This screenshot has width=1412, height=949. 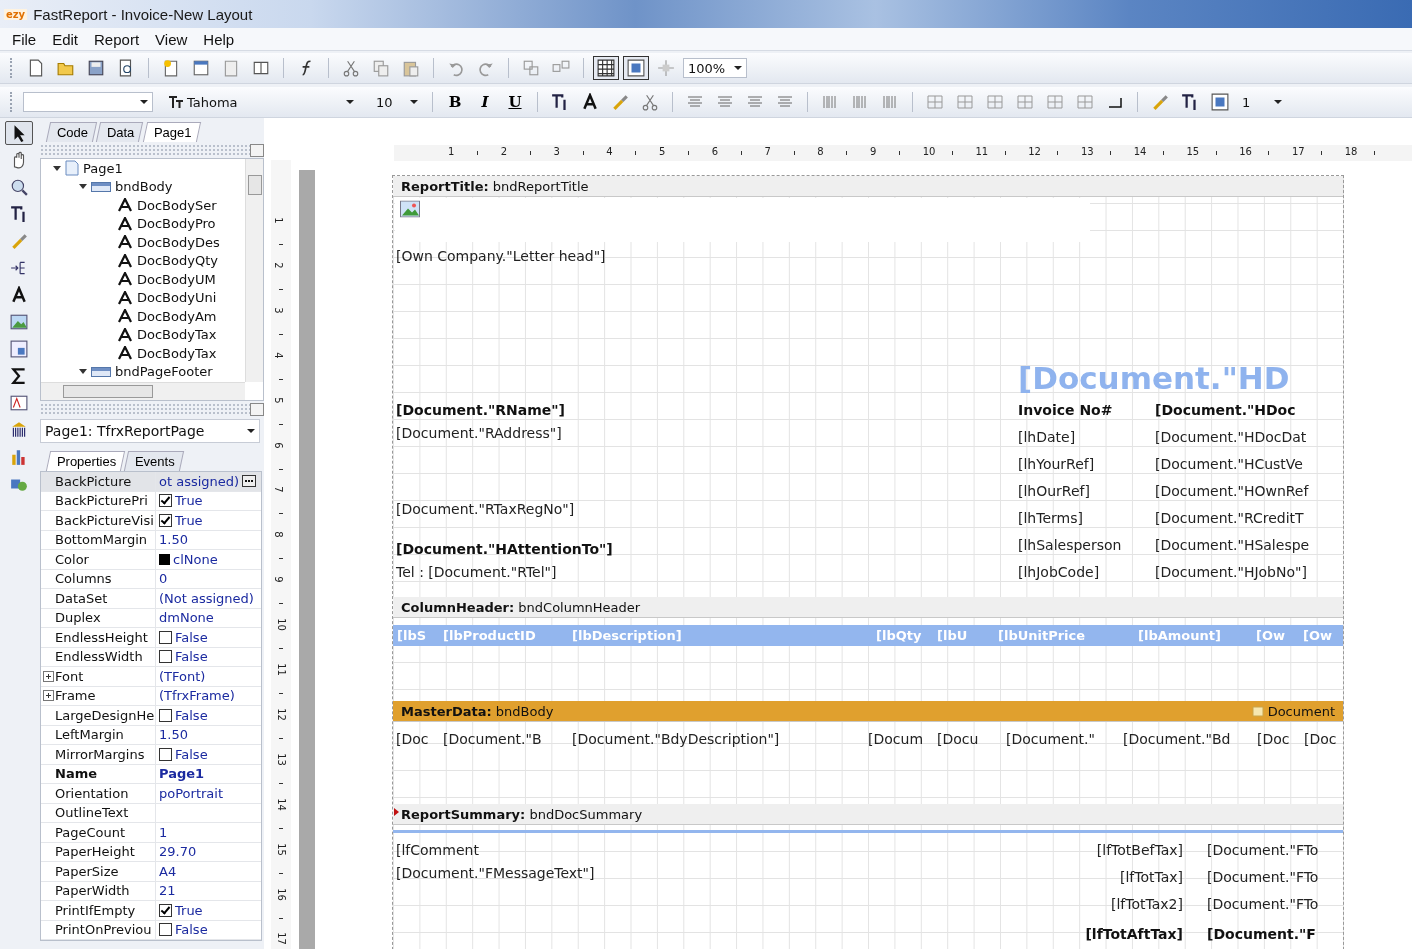 I want to click on property-name: Duplex, so click(x=105, y=618).